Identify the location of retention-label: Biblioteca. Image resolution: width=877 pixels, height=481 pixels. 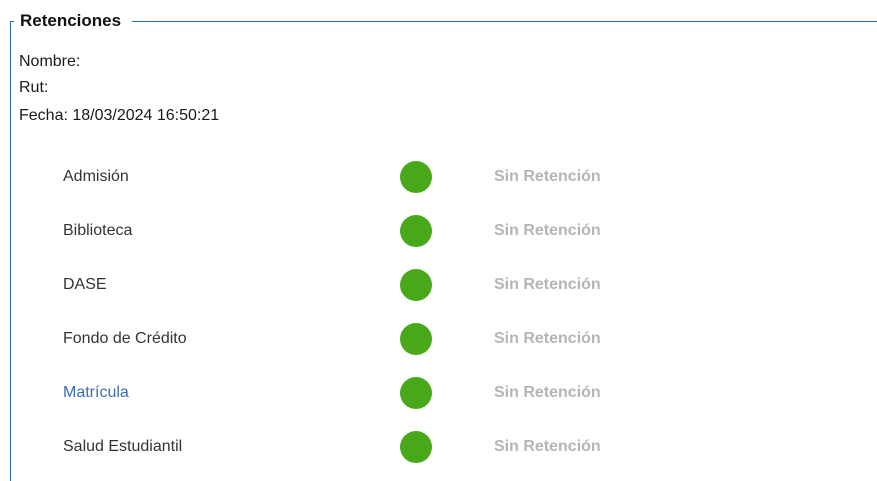
(98, 230).